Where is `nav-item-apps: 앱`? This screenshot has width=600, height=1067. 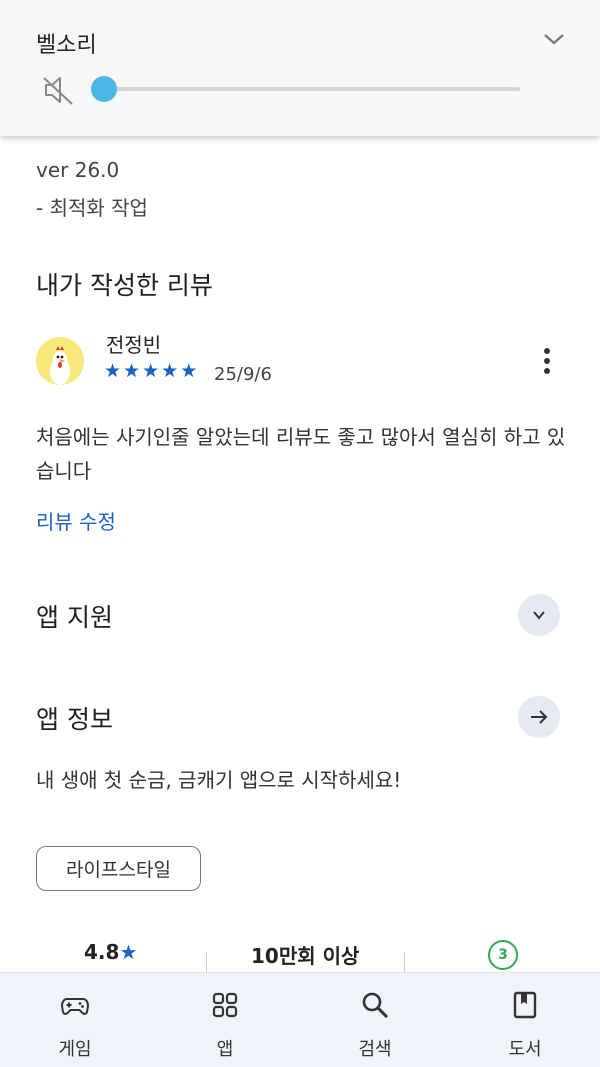 nav-item-apps: 앱 is located at coordinates (225, 1020).